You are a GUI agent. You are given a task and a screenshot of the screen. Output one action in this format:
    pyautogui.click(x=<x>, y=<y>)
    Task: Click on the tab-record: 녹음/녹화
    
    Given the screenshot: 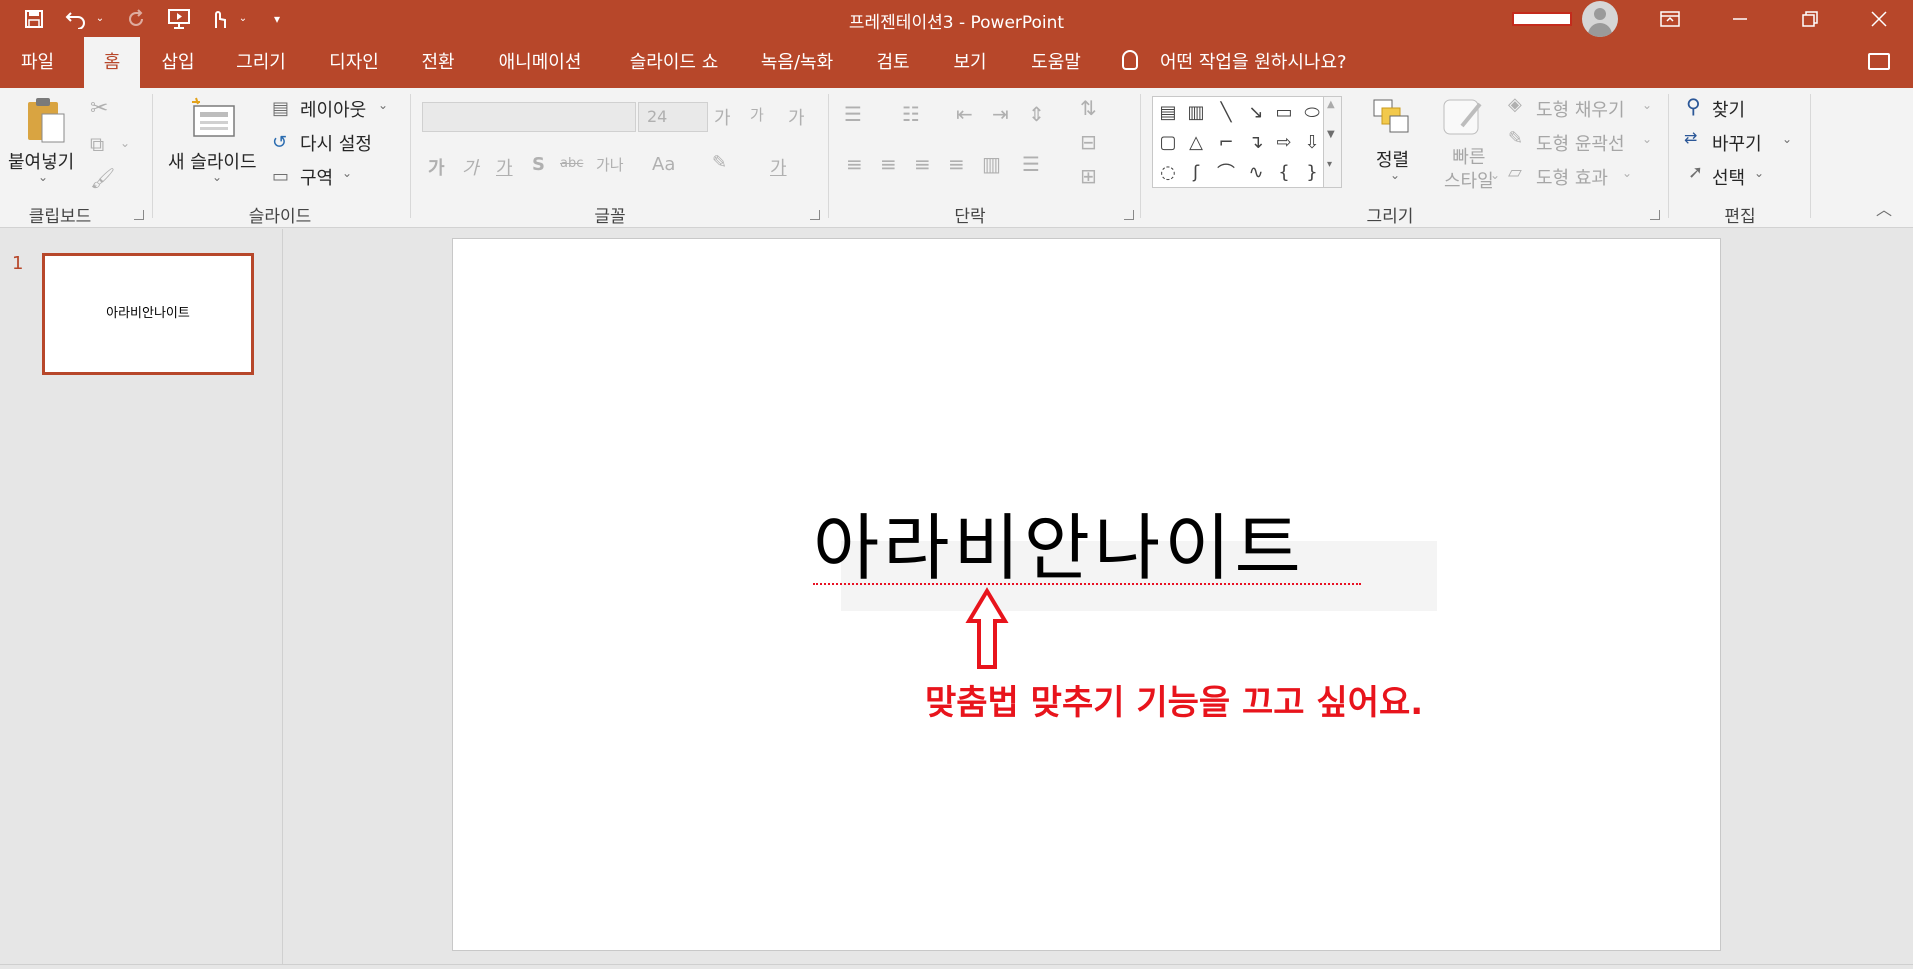 What is the action you would take?
    pyautogui.click(x=797, y=62)
    